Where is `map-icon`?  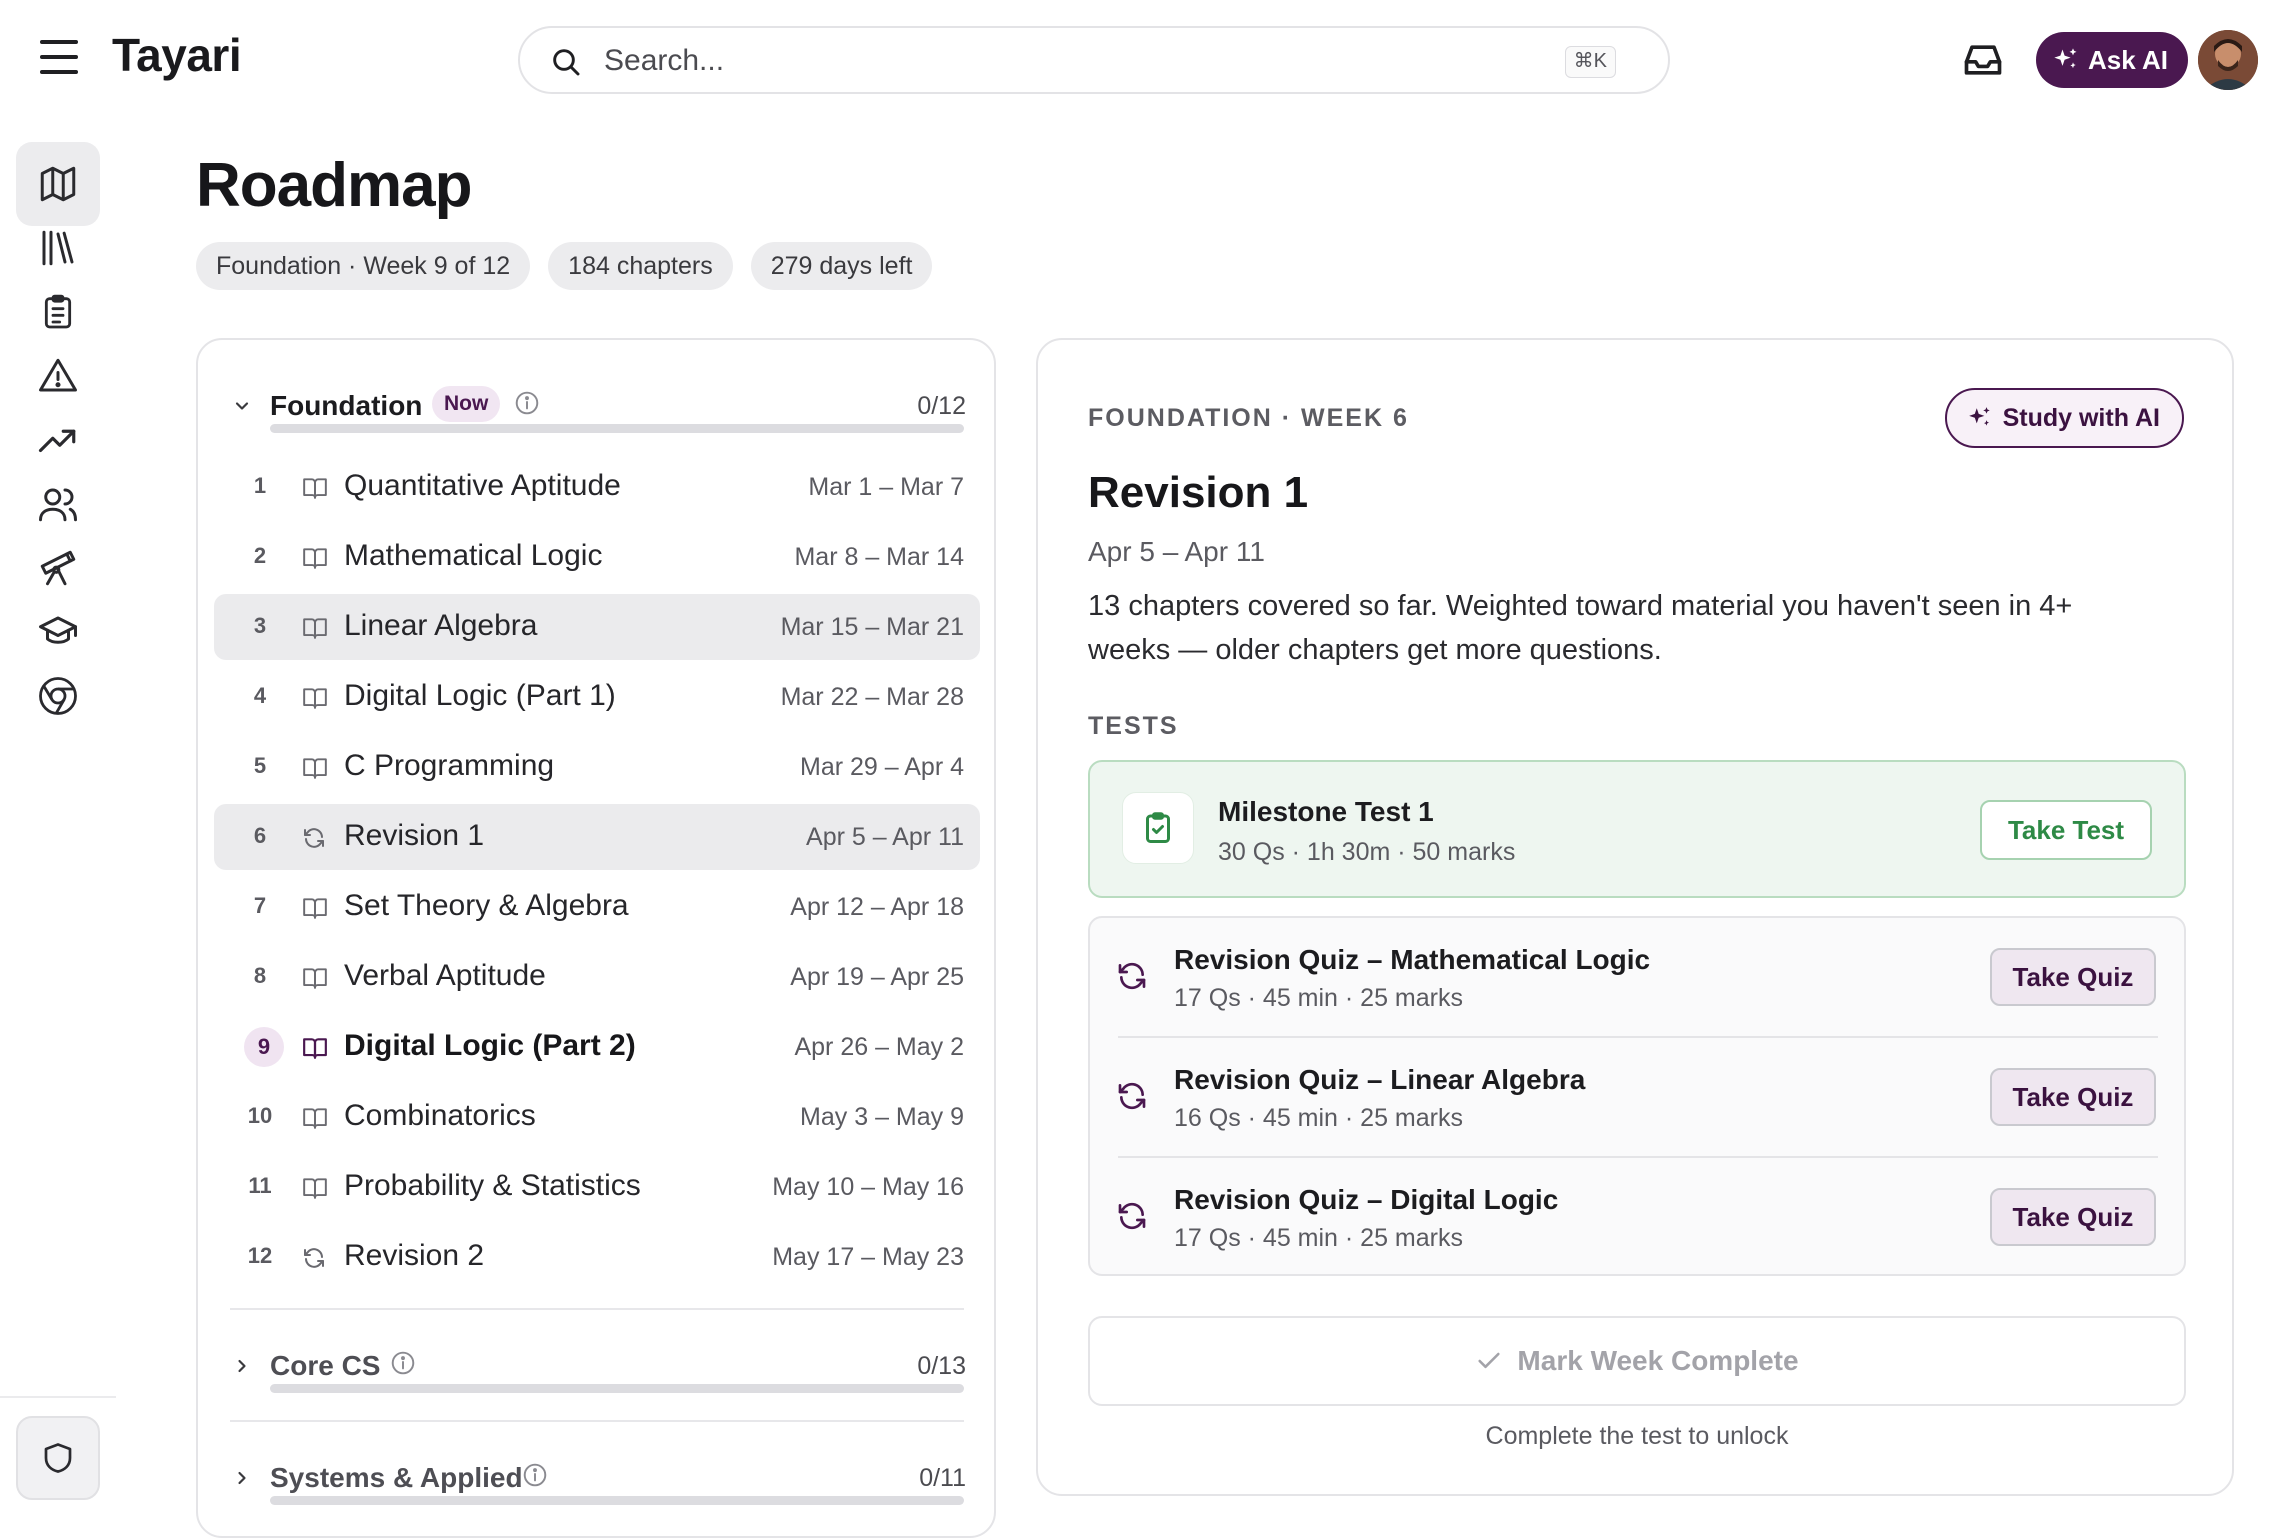 map-icon is located at coordinates (58, 184).